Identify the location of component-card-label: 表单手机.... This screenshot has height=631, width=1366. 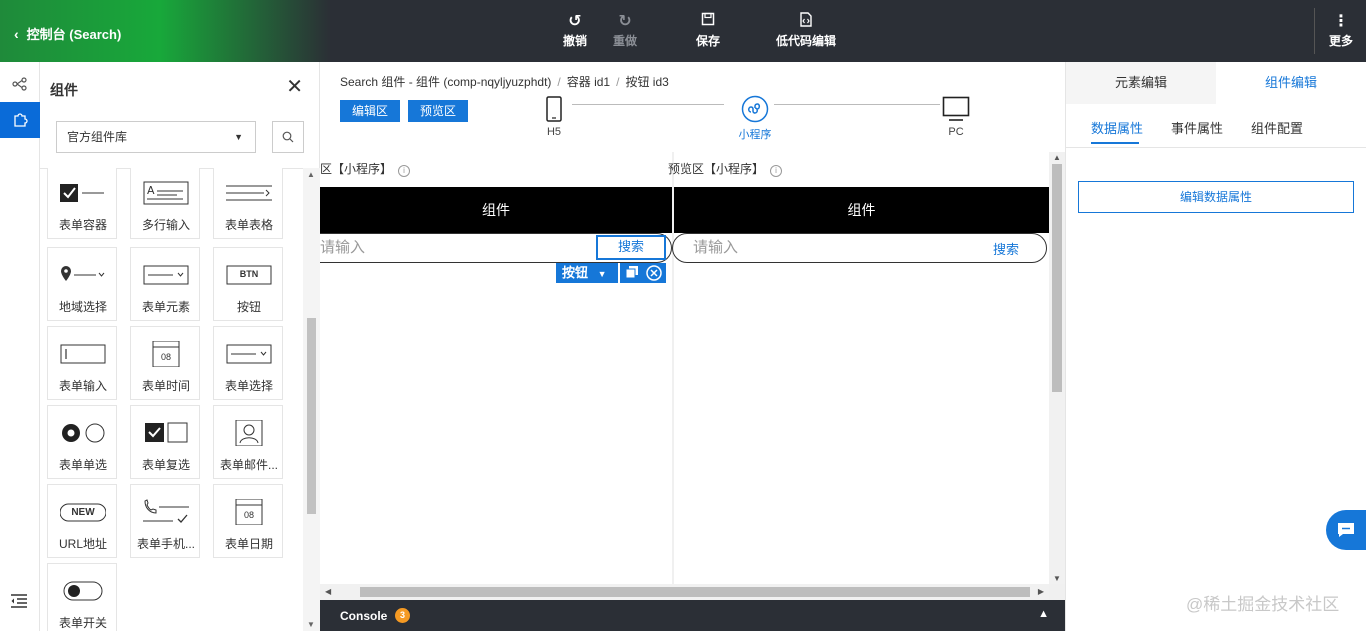
(165, 544).